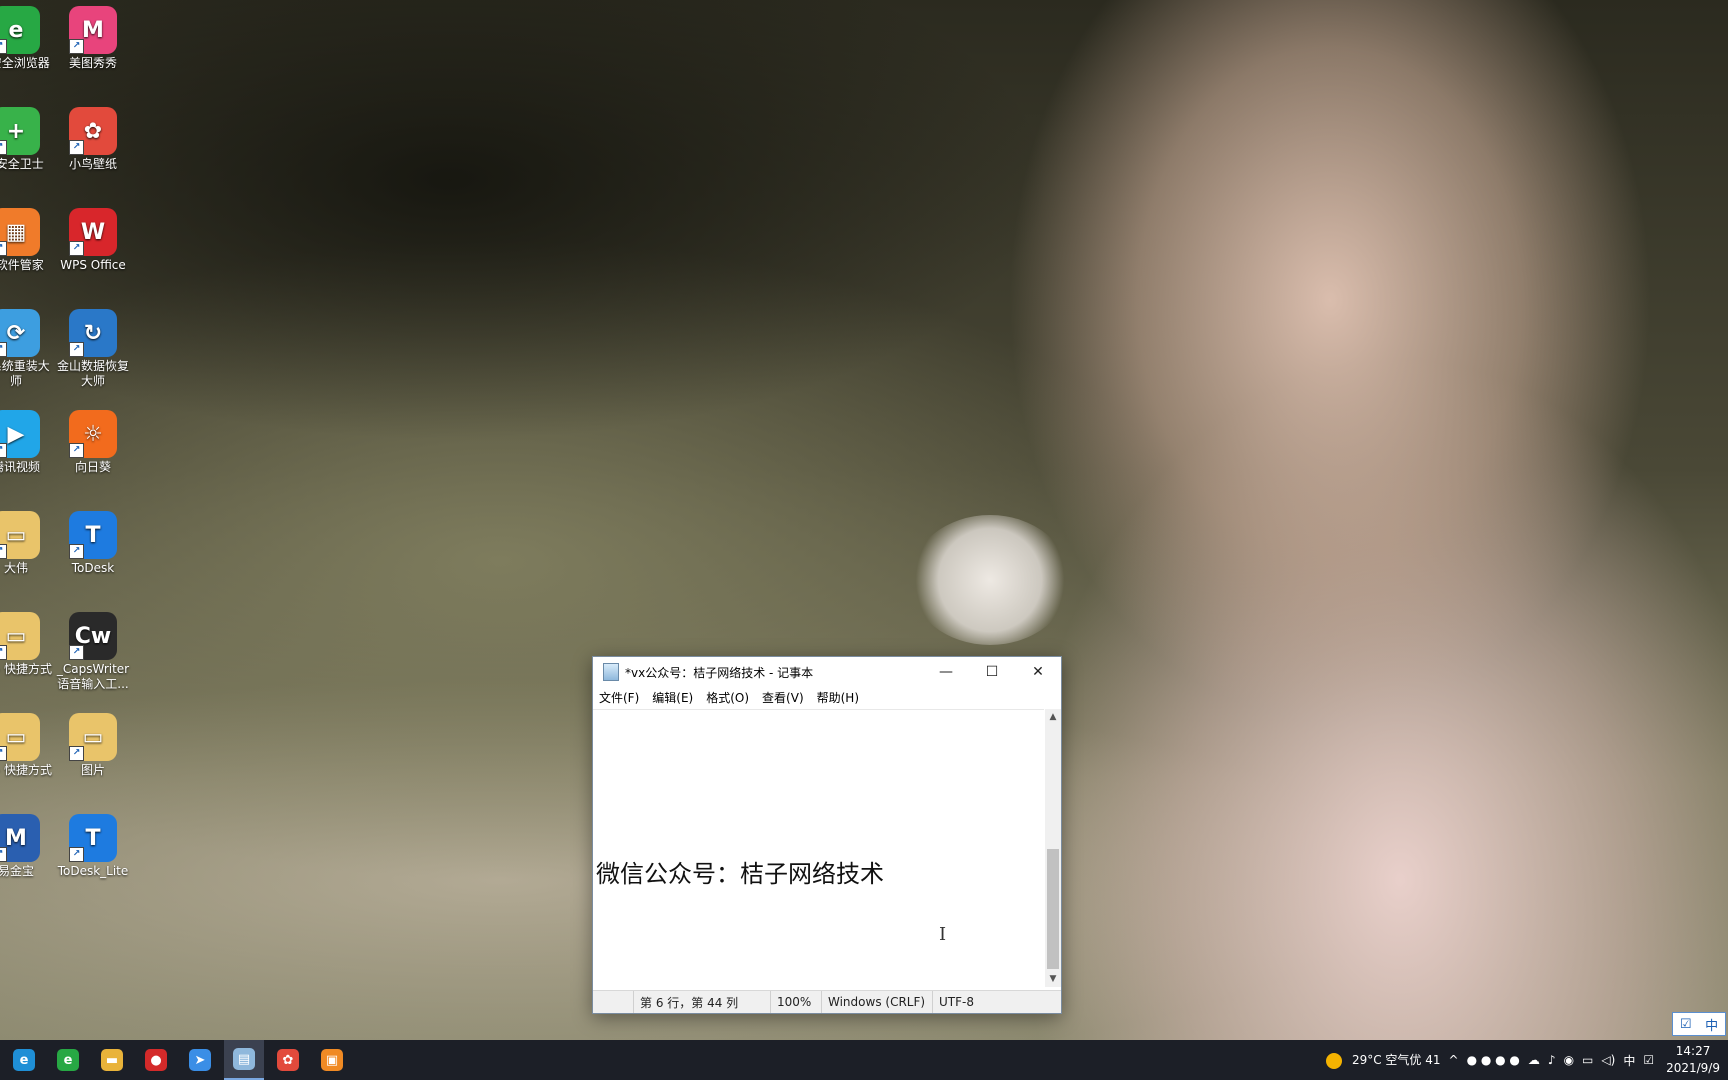  I want to click on bird-wallpaper-icon: ✿, so click(288, 1060).